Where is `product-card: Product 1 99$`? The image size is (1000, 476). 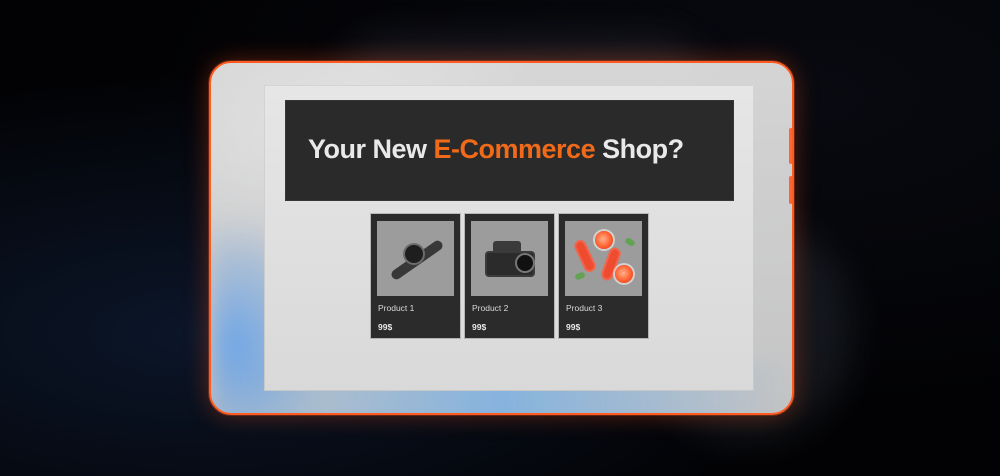
product-card: Product 1 99$ is located at coordinates (415, 276).